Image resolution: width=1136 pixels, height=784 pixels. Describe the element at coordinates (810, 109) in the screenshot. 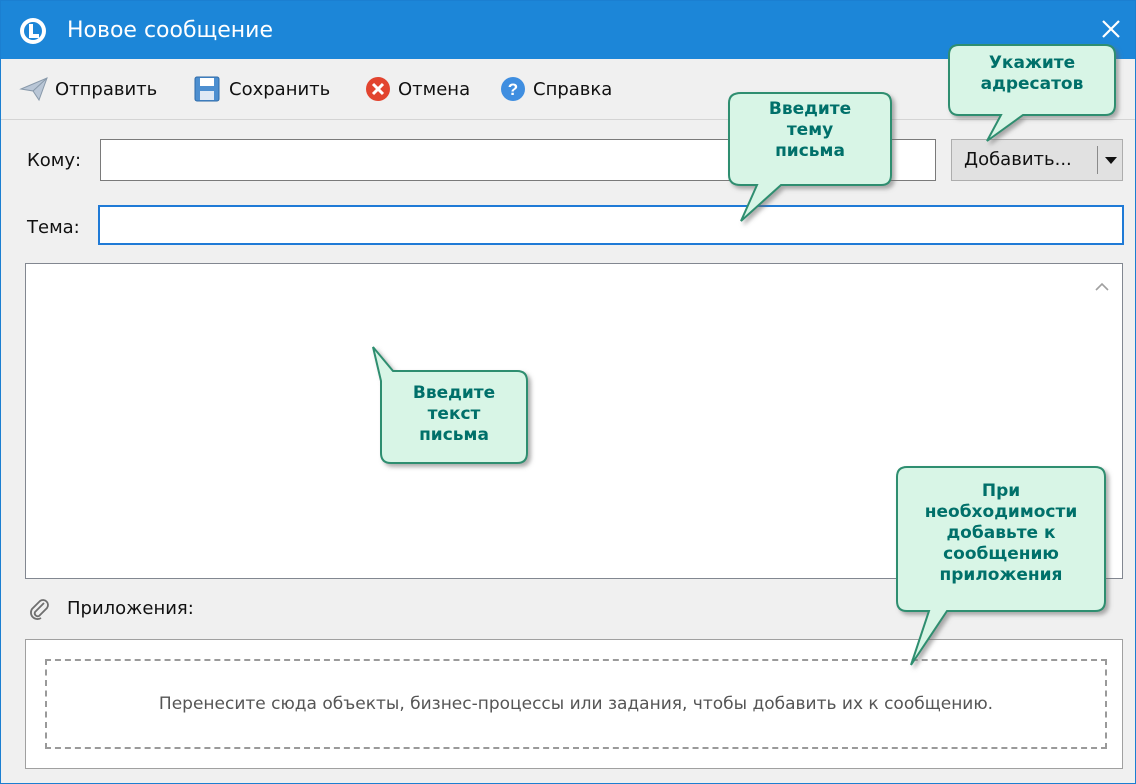

I see `callout-subject-line-1: Введите` at that location.